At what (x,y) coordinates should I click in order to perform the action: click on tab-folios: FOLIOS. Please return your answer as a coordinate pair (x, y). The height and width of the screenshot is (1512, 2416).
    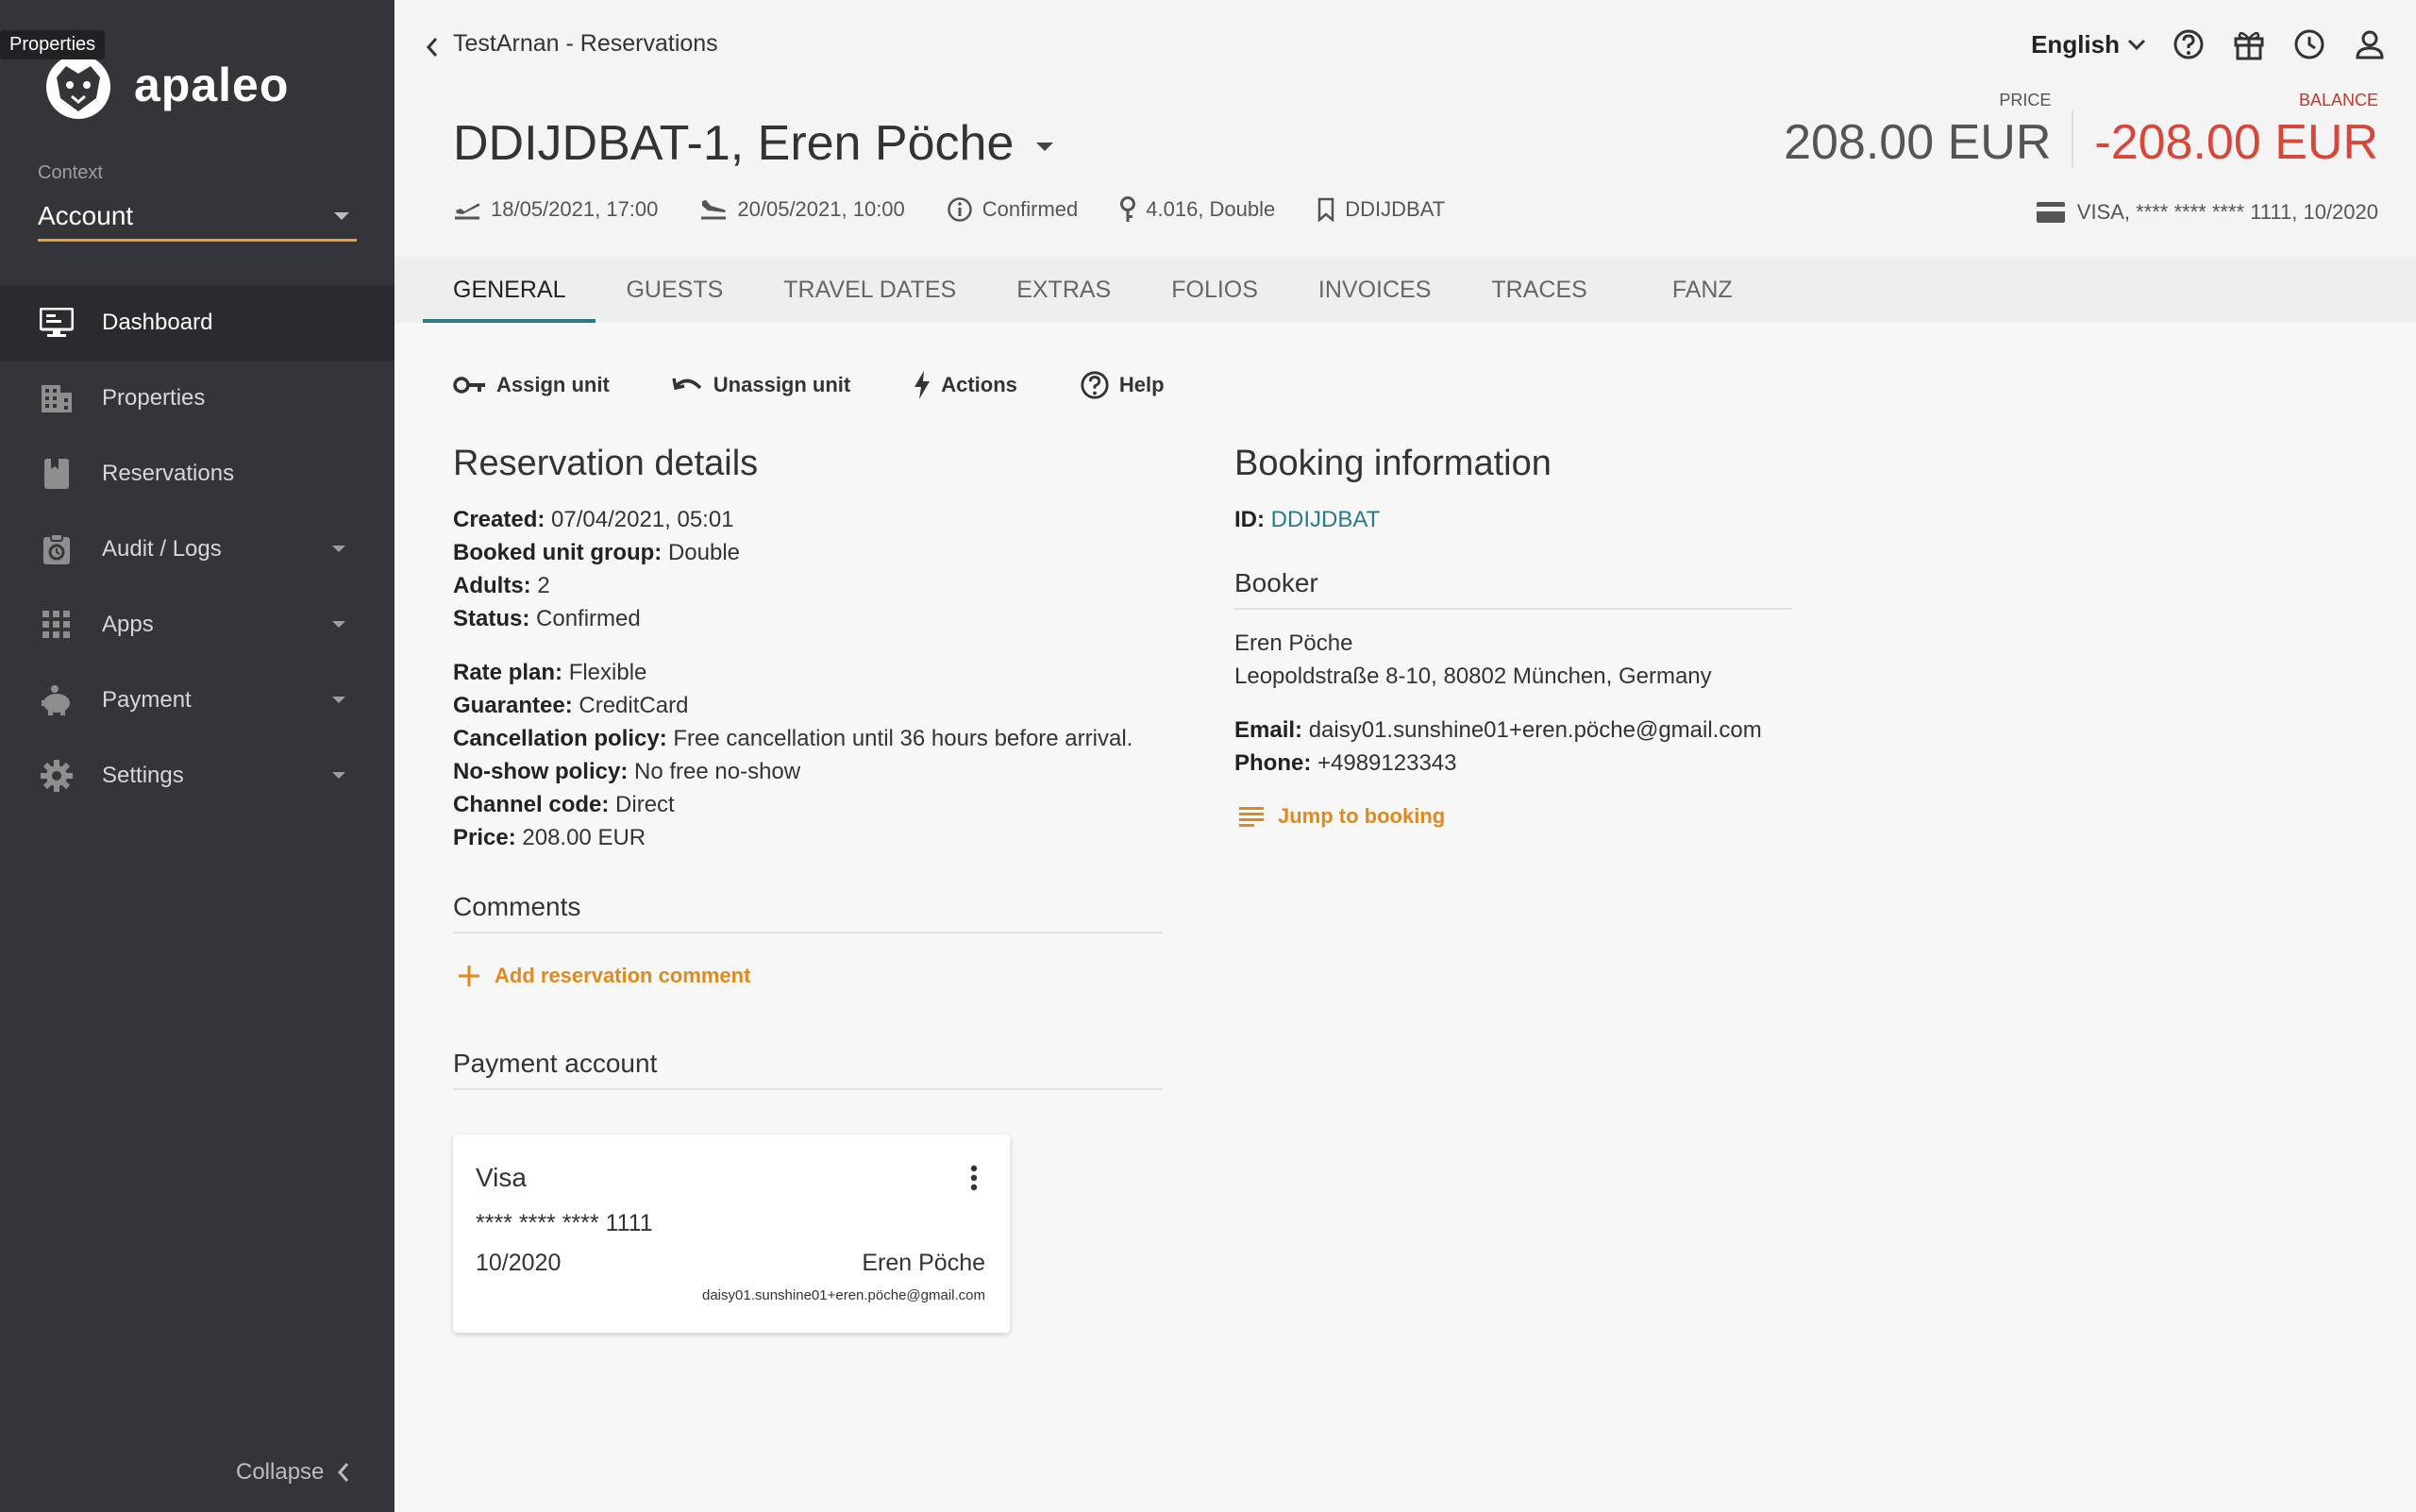
    Looking at the image, I should click on (1214, 290).